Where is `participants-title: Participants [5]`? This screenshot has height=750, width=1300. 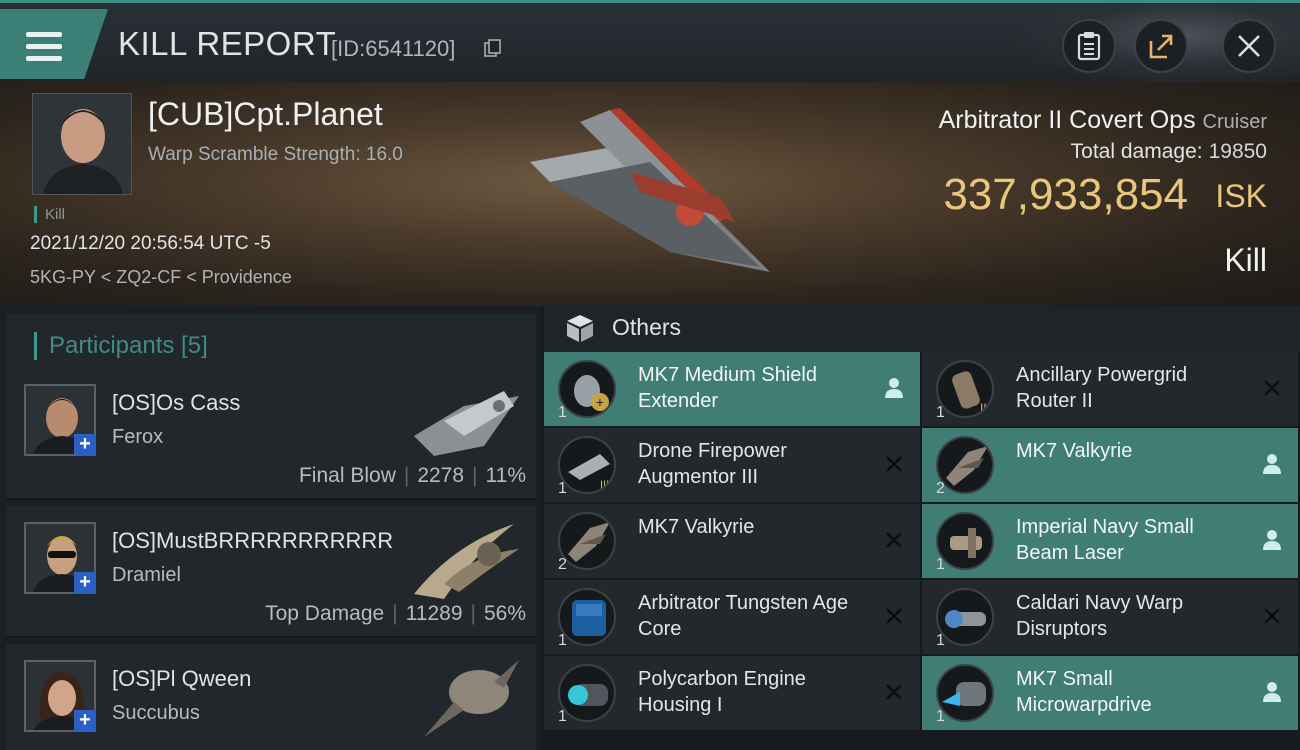 participants-title: Participants [5] is located at coordinates (121, 346).